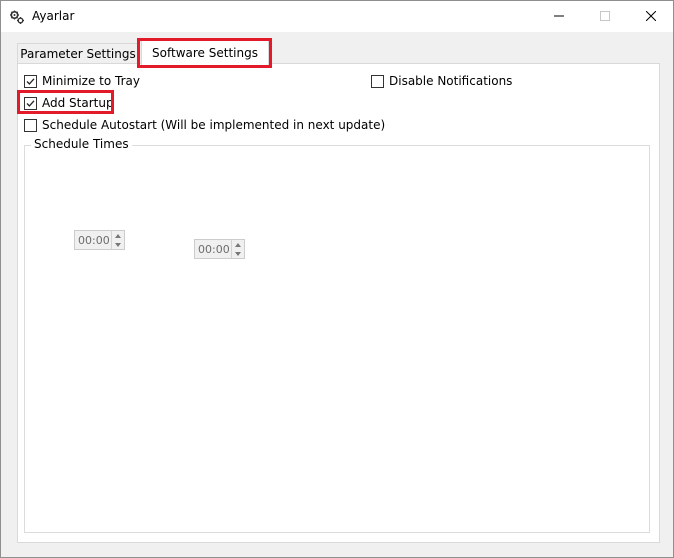 This screenshot has height=558, width=674. What do you see at coordinates (337, 16) in the screenshot?
I see `title-bar: Ayarlar` at bounding box center [337, 16].